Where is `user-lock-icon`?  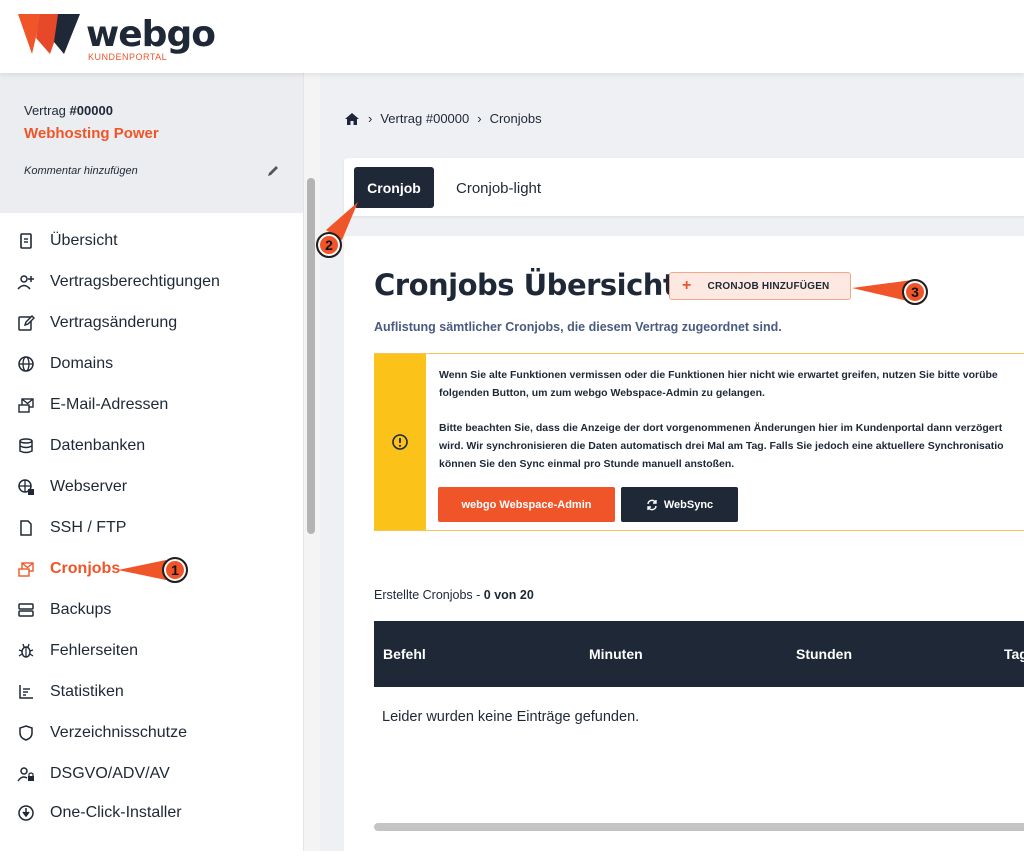 user-lock-icon is located at coordinates (25, 774).